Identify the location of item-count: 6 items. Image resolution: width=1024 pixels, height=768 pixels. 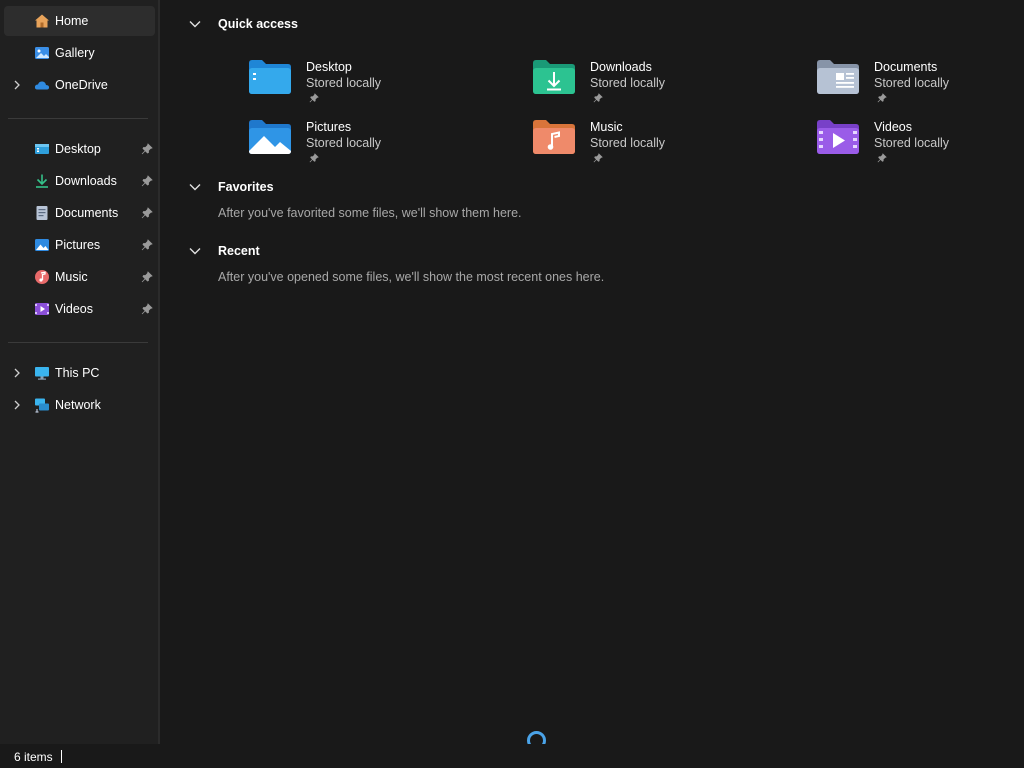
(33, 757).